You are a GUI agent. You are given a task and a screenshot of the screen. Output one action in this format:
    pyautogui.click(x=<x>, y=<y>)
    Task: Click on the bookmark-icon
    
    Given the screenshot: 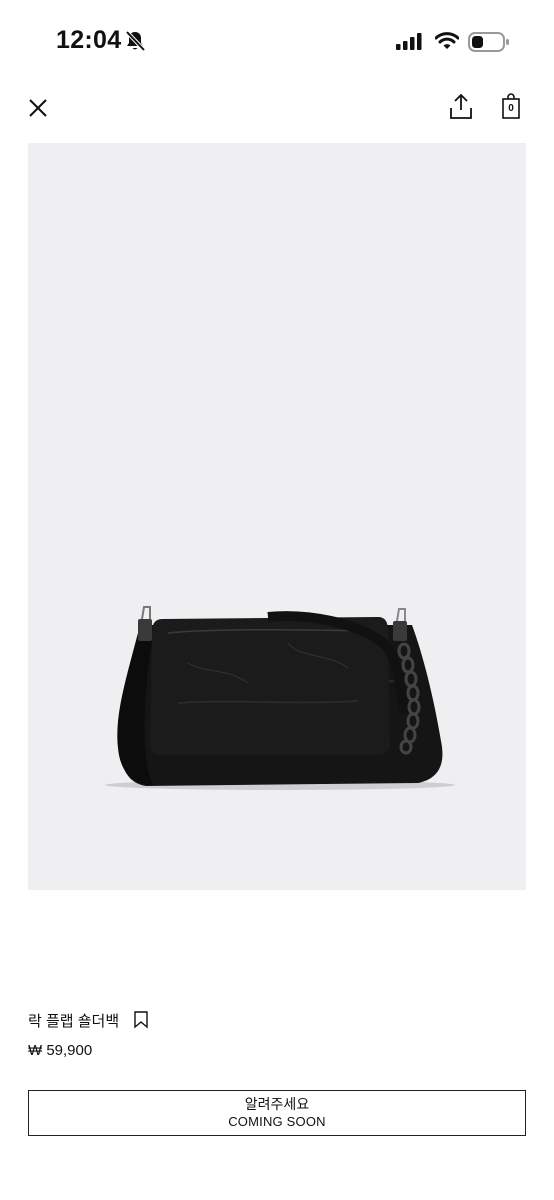 What is the action you would take?
    pyautogui.click(x=141, y=1020)
    